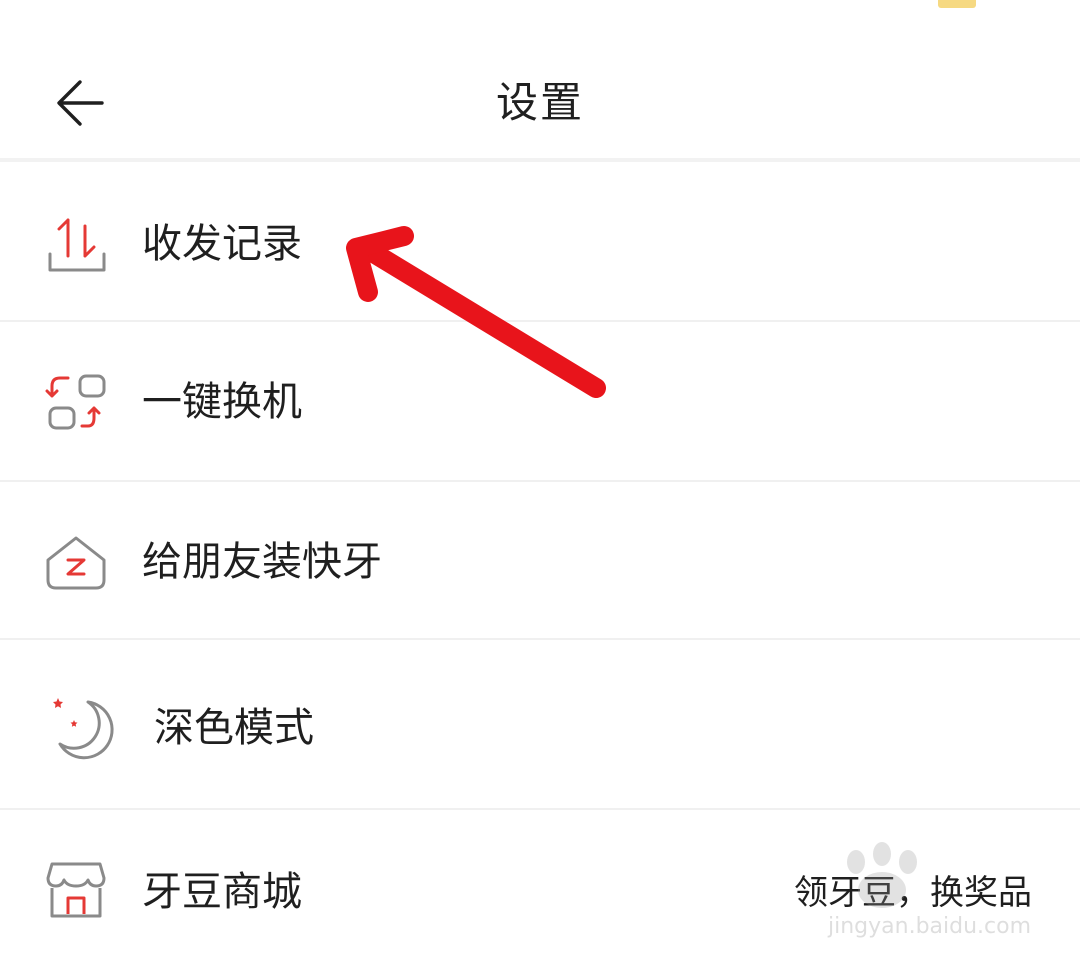  What do you see at coordinates (539, 102) in the screenshot?
I see `page-title: 设置` at bounding box center [539, 102].